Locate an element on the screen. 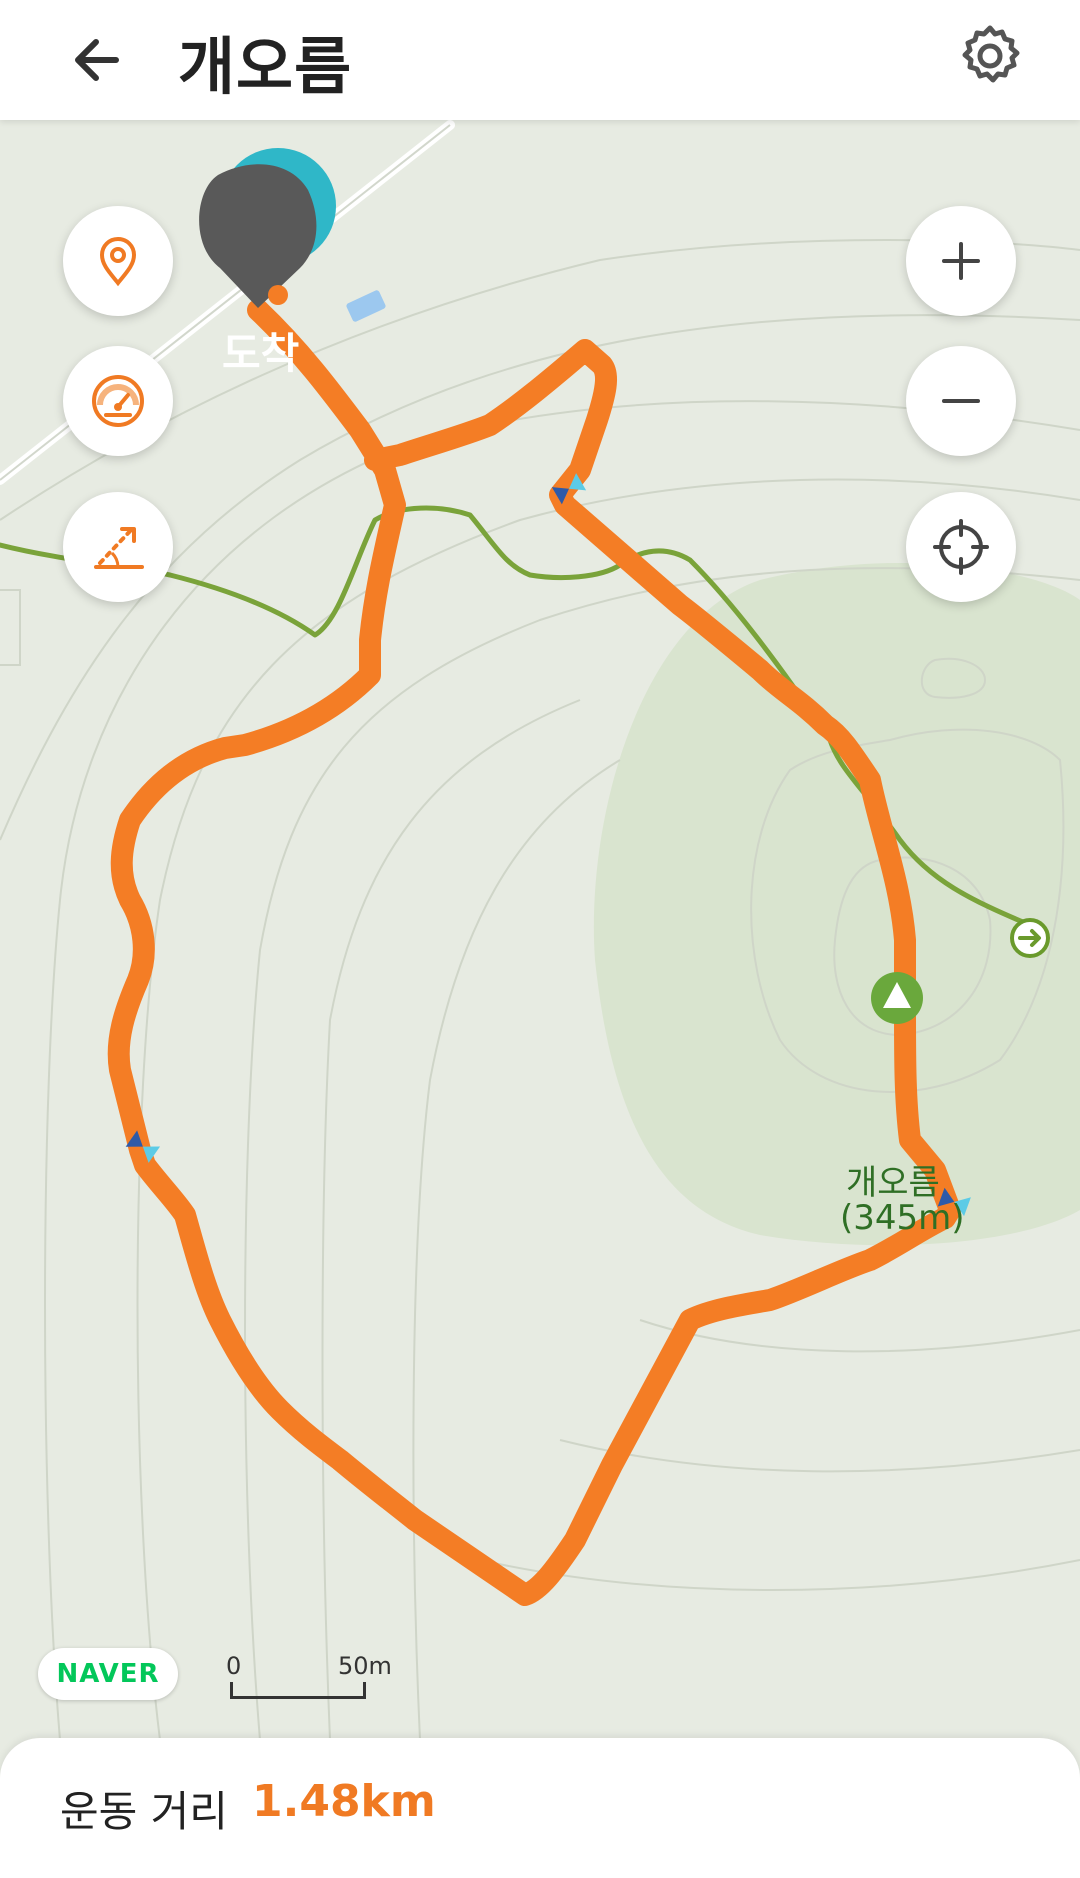  naver-logo: NAVER is located at coordinates (108, 1674).